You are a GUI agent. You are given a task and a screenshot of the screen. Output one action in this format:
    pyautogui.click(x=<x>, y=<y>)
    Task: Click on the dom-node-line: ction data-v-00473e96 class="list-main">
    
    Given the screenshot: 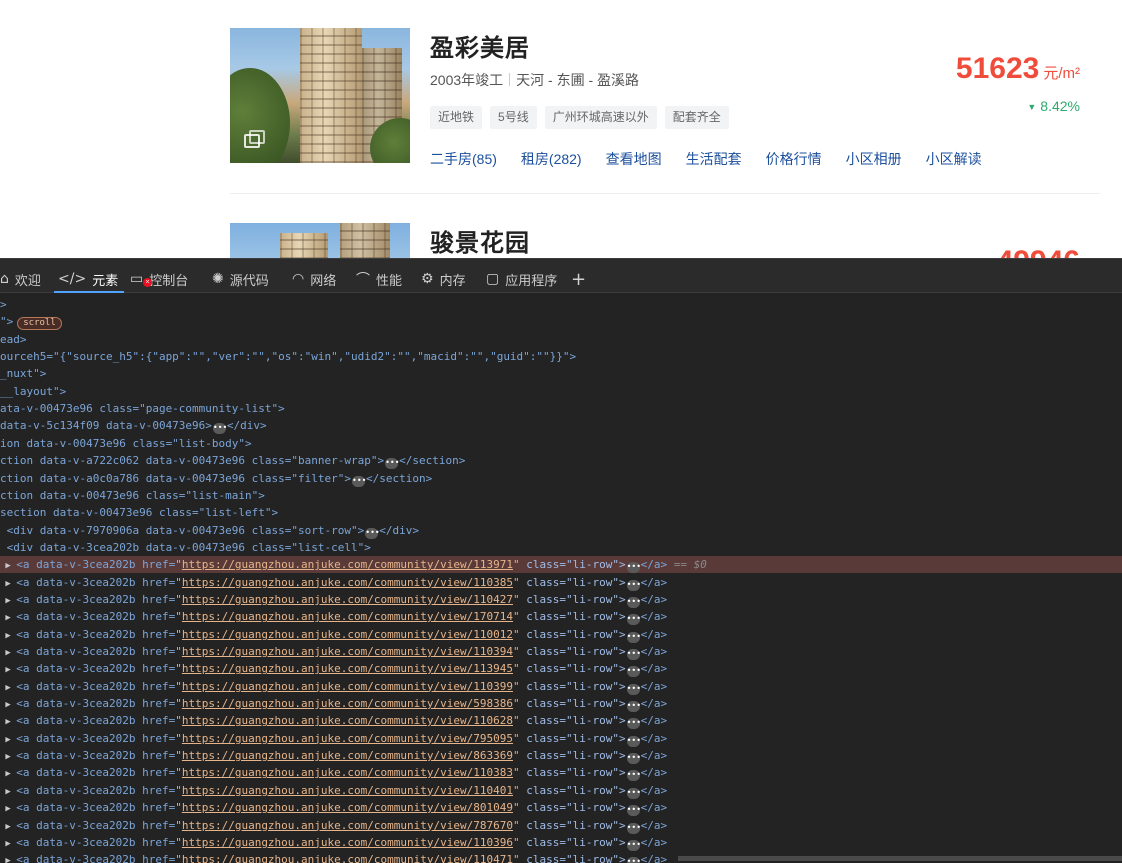 What is the action you would take?
    pyautogui.click(x=132, y=495)
    